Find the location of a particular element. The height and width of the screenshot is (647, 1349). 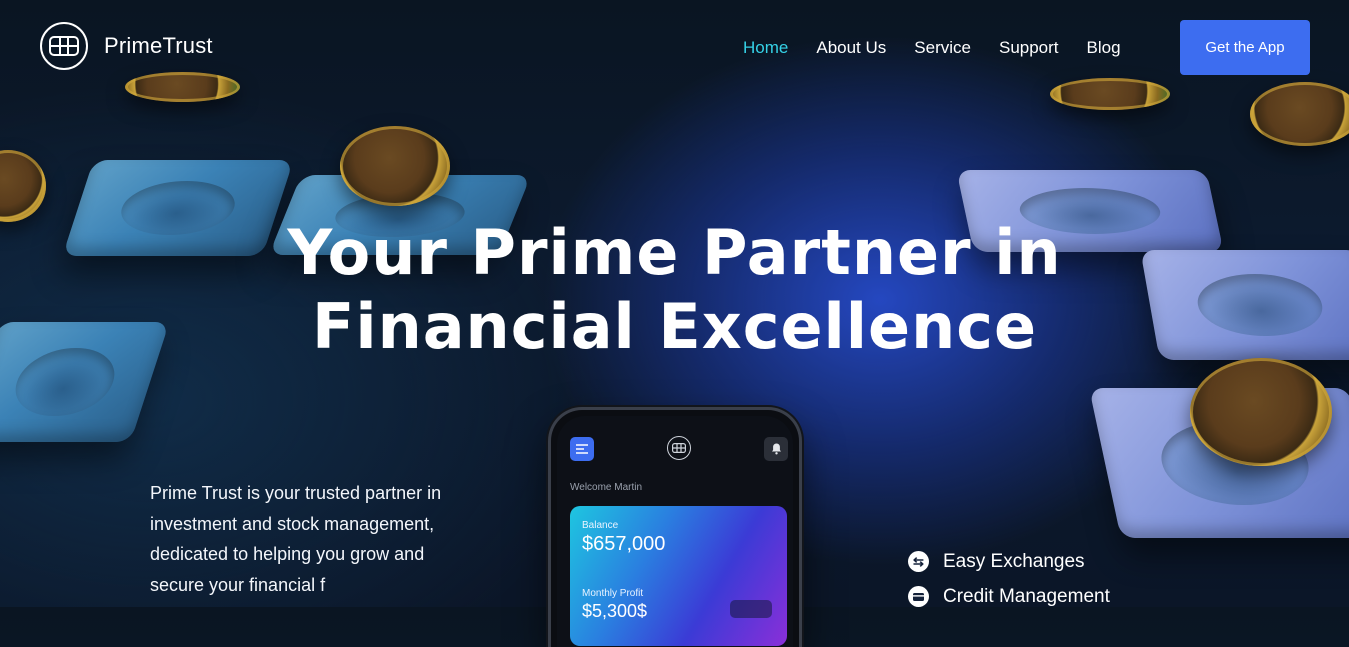

balance-card: Balance $657,000 Monthly Profit $5,300$ is located at coordinates (678, 576).